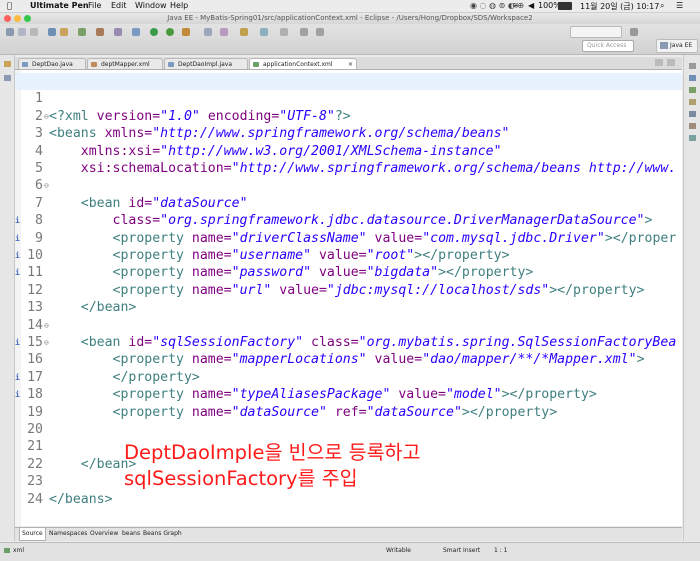 This screenshot has width=700, height=561. What do you see at coordinates (348, 159) in the screenshot?
I see `code-line-5: 5` at bounding box center [348, 159].